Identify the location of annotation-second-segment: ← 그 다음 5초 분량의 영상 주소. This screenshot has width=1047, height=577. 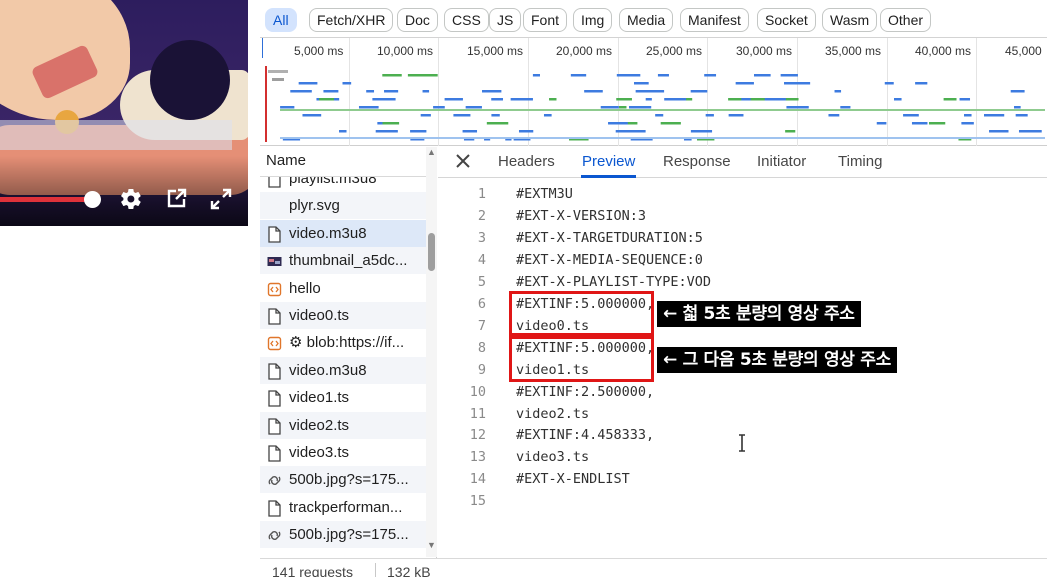
(777, 360).